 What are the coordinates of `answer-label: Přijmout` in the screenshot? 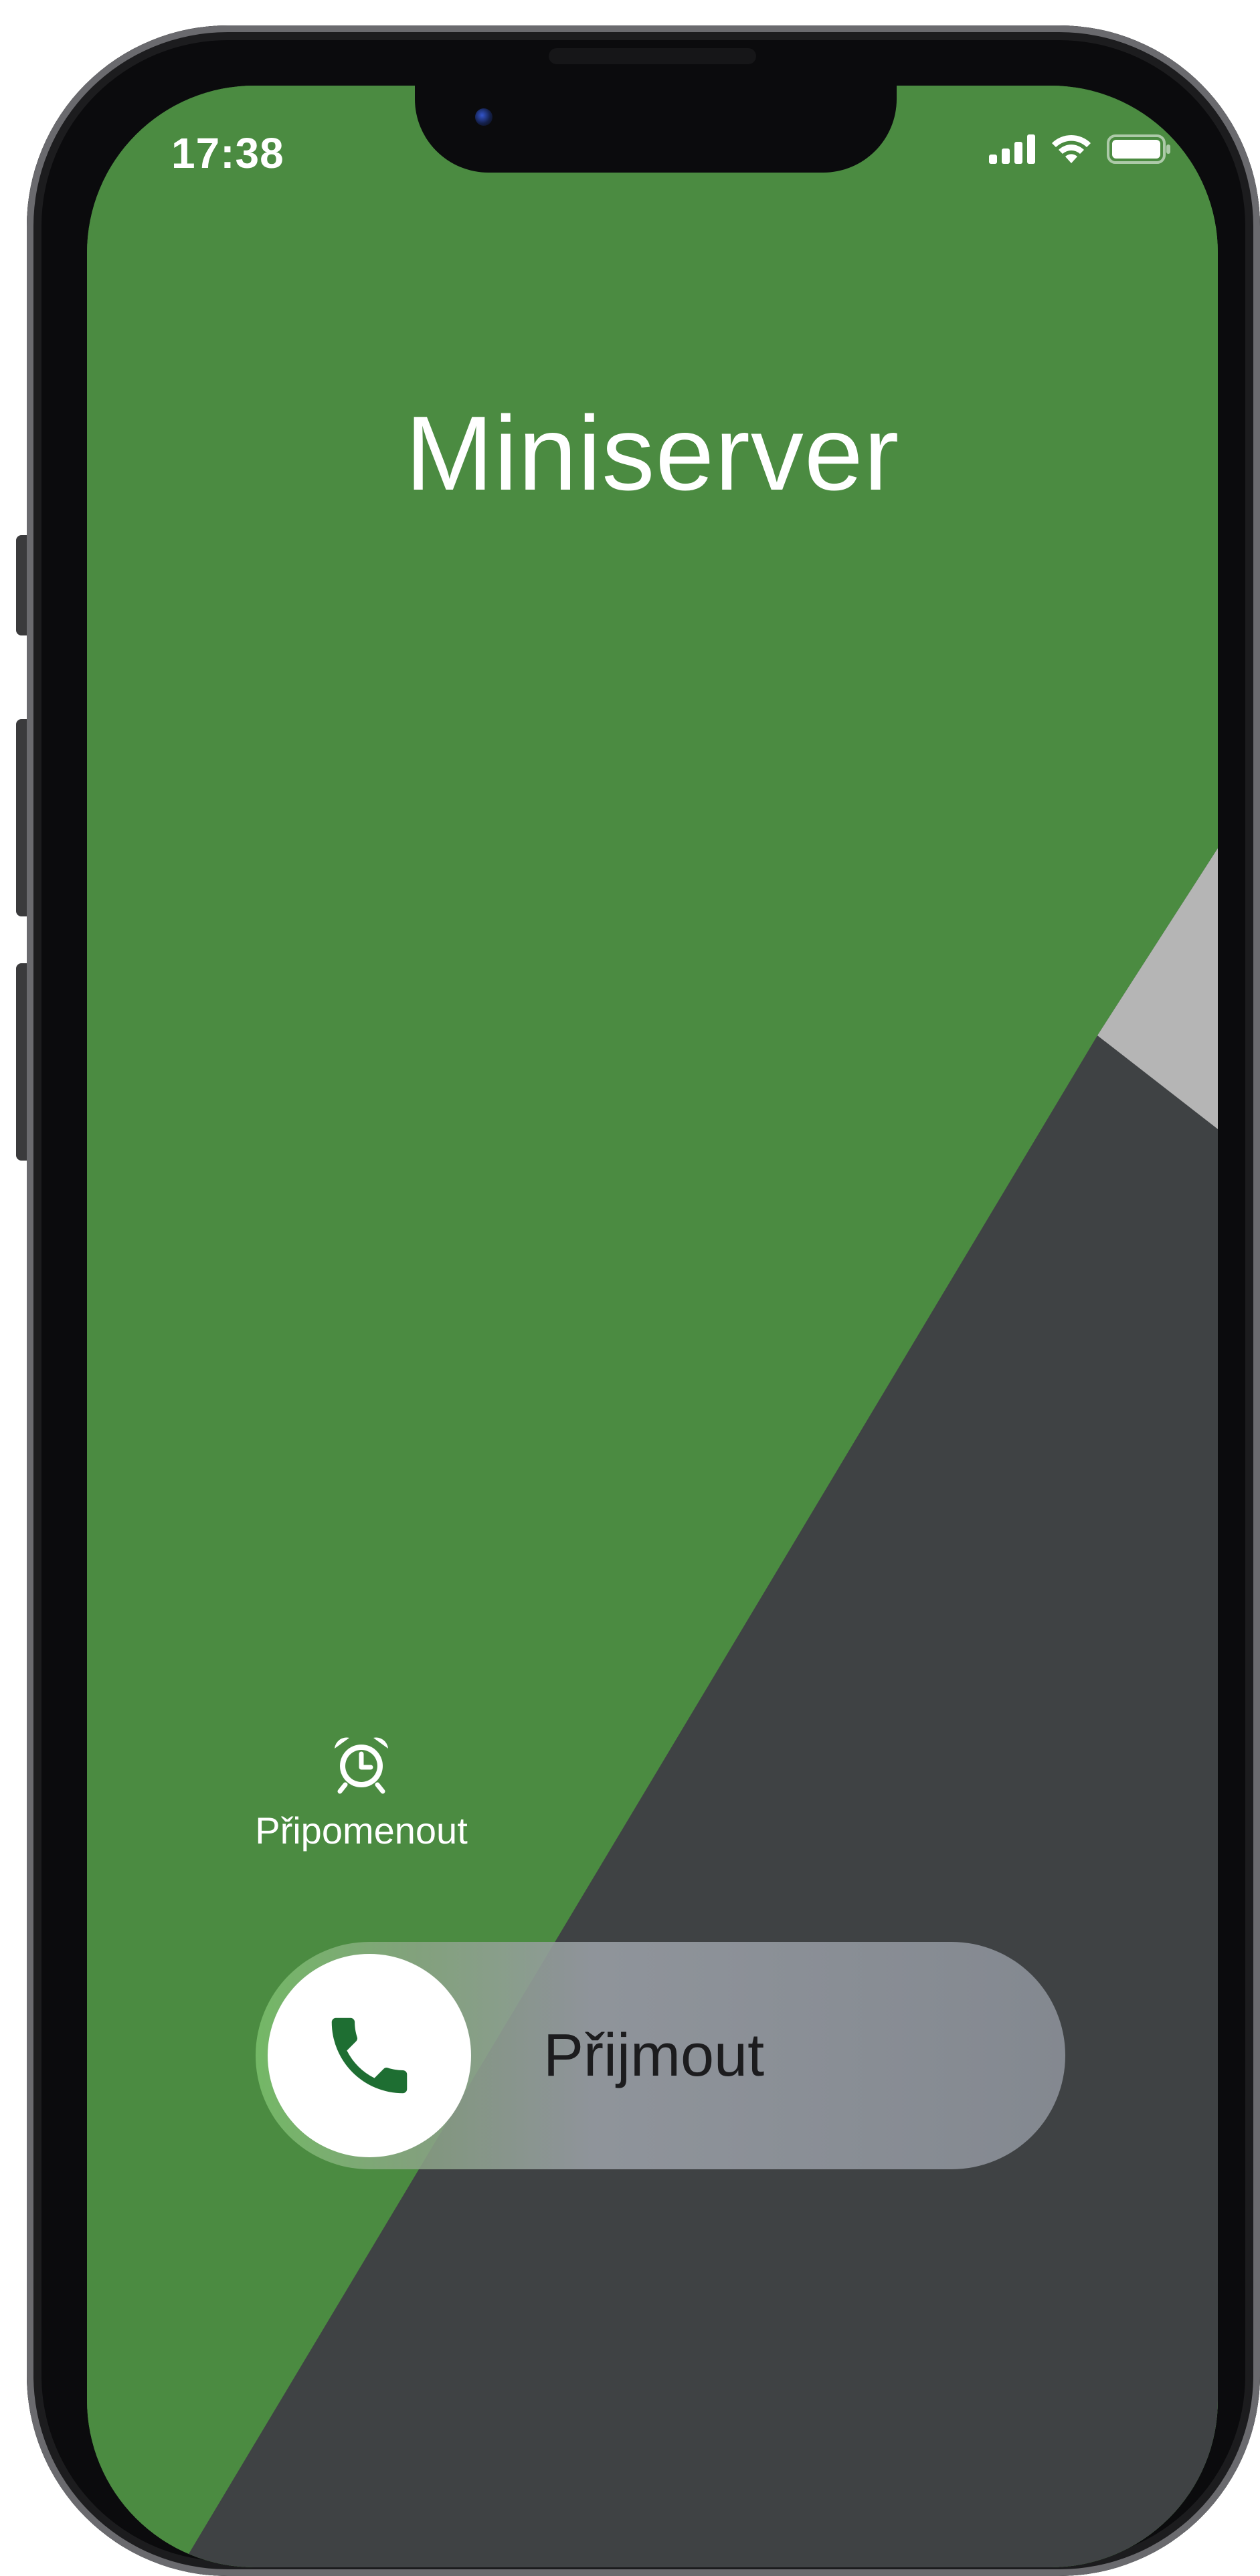 It's located at (654, 2055).